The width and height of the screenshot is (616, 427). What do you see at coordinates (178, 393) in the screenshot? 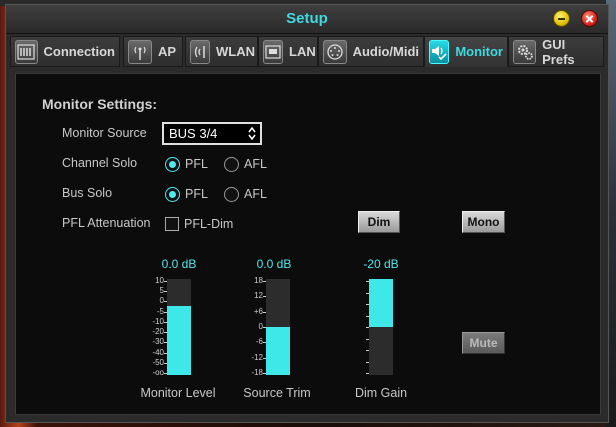
I see `monitor-level-label: Monitor Level` at bounding box center [178, 393].